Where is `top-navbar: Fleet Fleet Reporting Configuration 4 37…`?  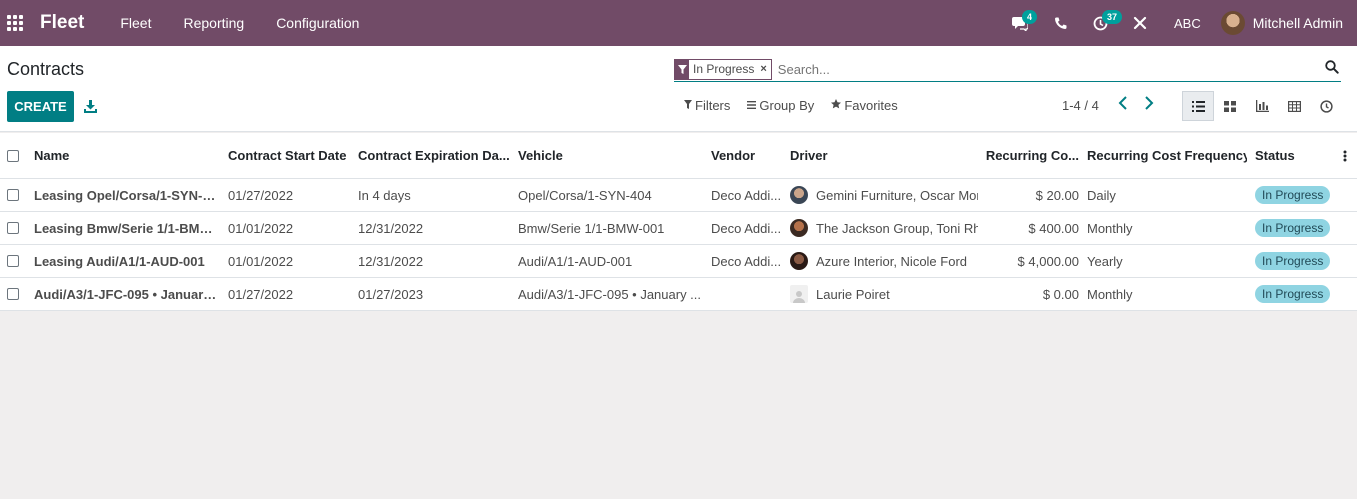 top-navbar: Fleet Fleet Reporting Configuration 4 37… is located at coordinates (678, 23).